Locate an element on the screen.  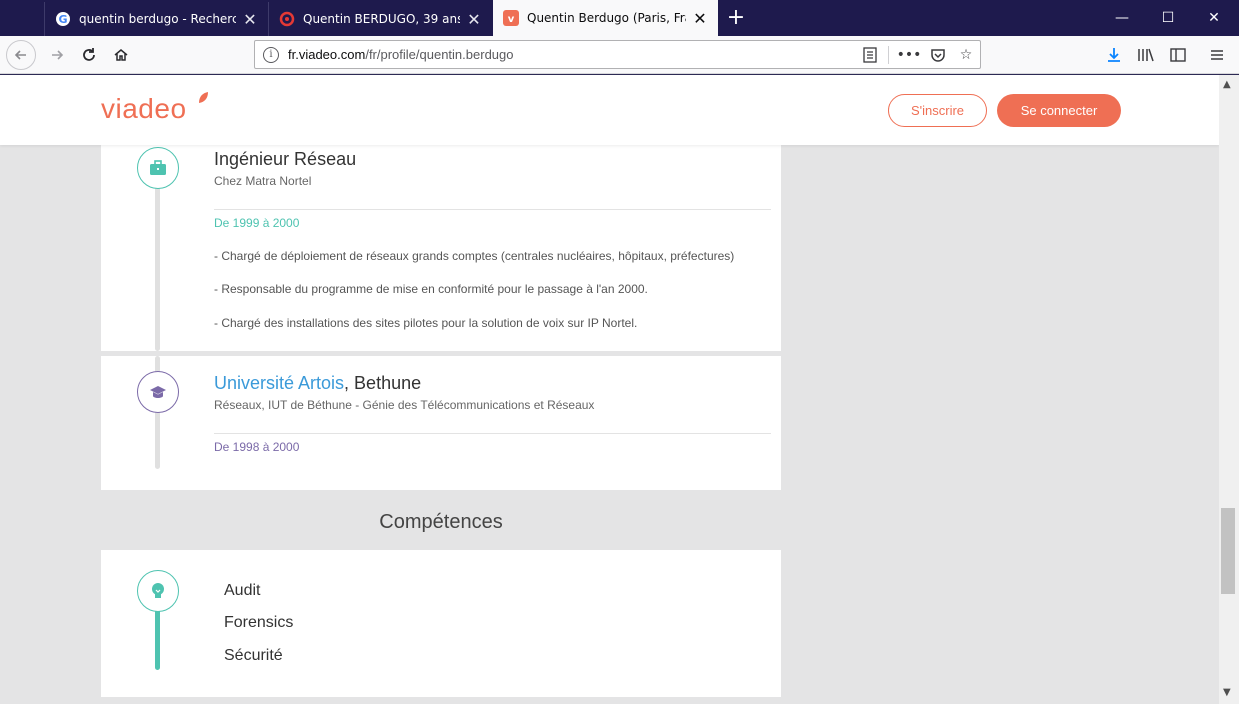
graduation-cap-icon is located at coordinates (158, 392).